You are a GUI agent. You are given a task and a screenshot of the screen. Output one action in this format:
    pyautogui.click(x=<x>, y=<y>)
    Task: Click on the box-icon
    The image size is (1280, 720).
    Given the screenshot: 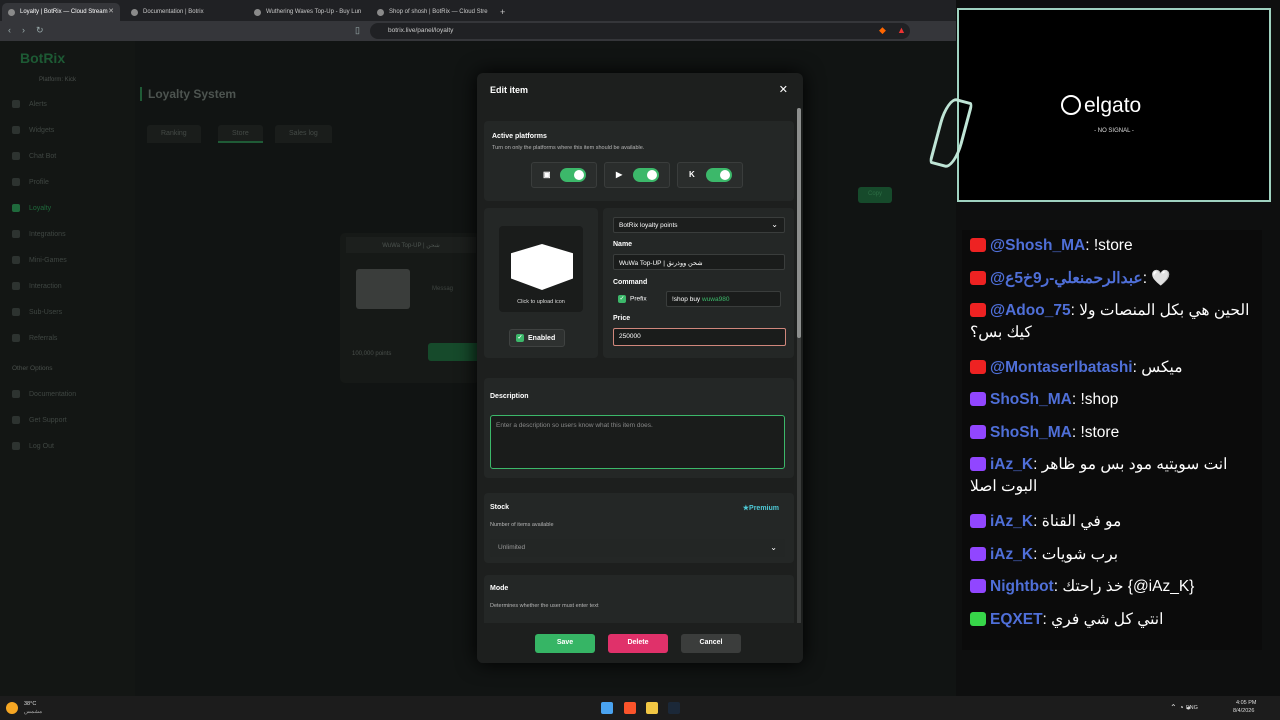 What is the action you would take?
    pyautogui.click(x=383, y=289)
    